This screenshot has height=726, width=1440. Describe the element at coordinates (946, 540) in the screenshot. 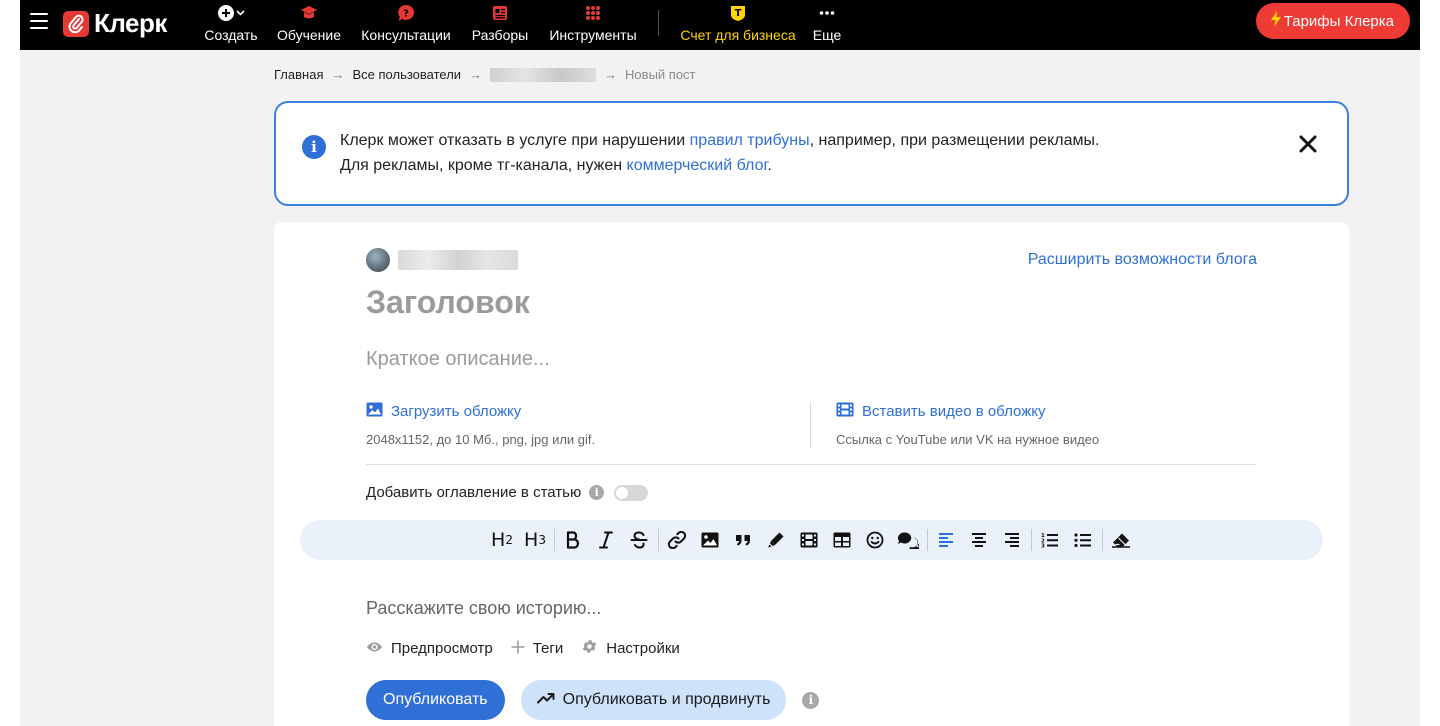

I see `align-left-icon` at that location.